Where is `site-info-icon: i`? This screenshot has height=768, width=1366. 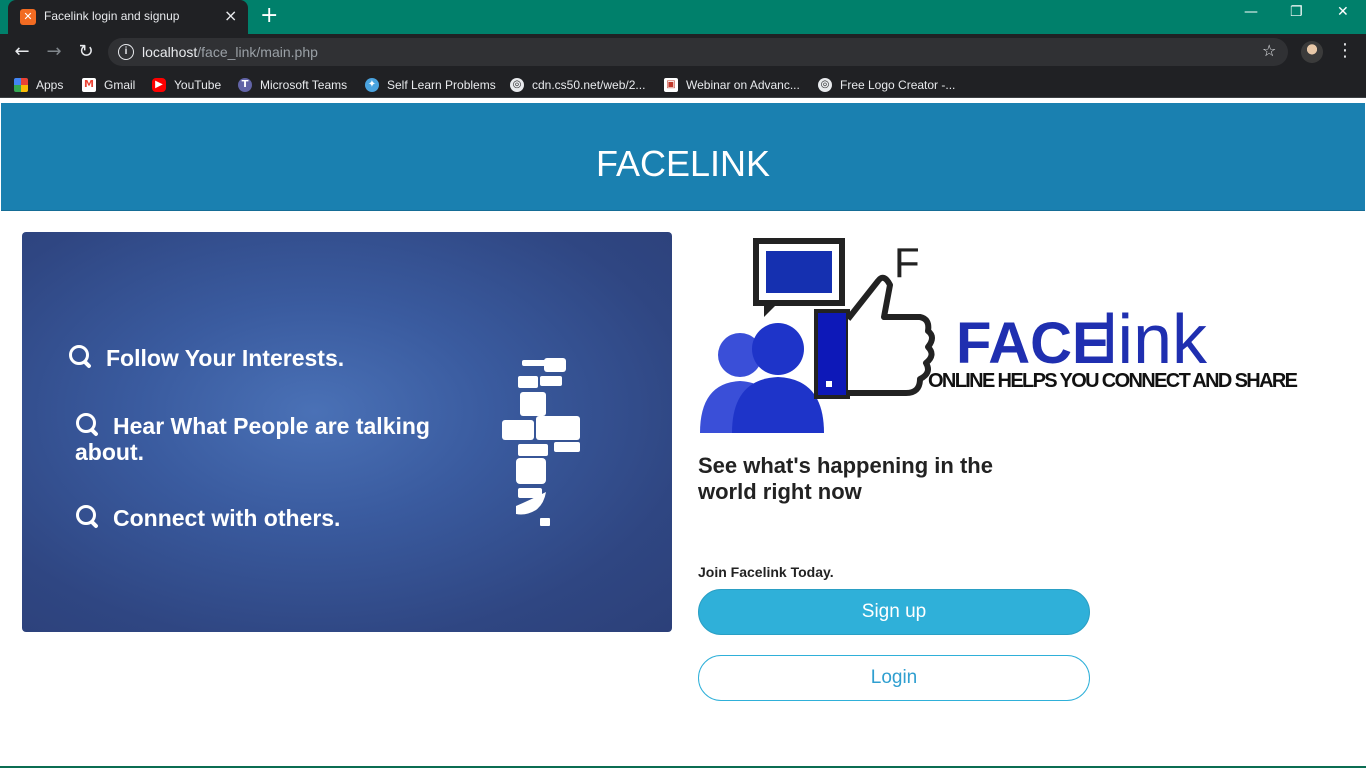 site-info-icon: i is located at coordinates (126, 52).